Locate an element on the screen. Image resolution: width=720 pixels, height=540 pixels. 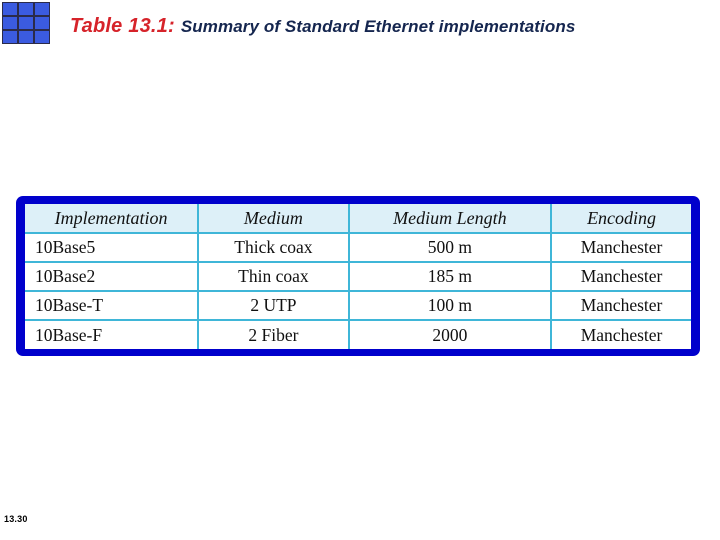
cell-medium-length: 500 m is located at coordinates (450, 248).